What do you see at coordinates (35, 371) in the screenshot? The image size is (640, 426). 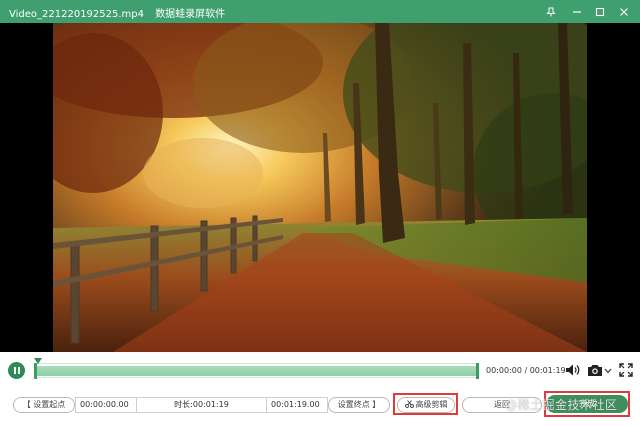 I see `trim-start-handle` at bounding box center [35, 371].